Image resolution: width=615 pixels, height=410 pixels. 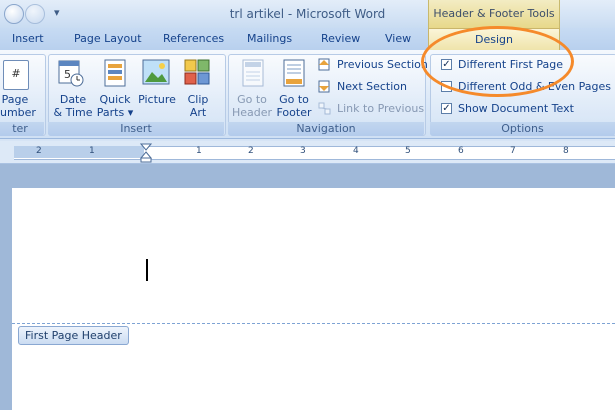 I want to click on page-number-icon: #, so click(x=16, y=75).